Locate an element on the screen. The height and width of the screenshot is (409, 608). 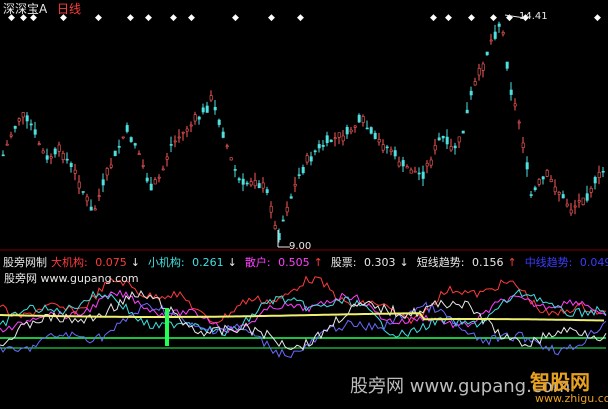
ind-arrow-4: ↑ is located at coordinates (512, 262).